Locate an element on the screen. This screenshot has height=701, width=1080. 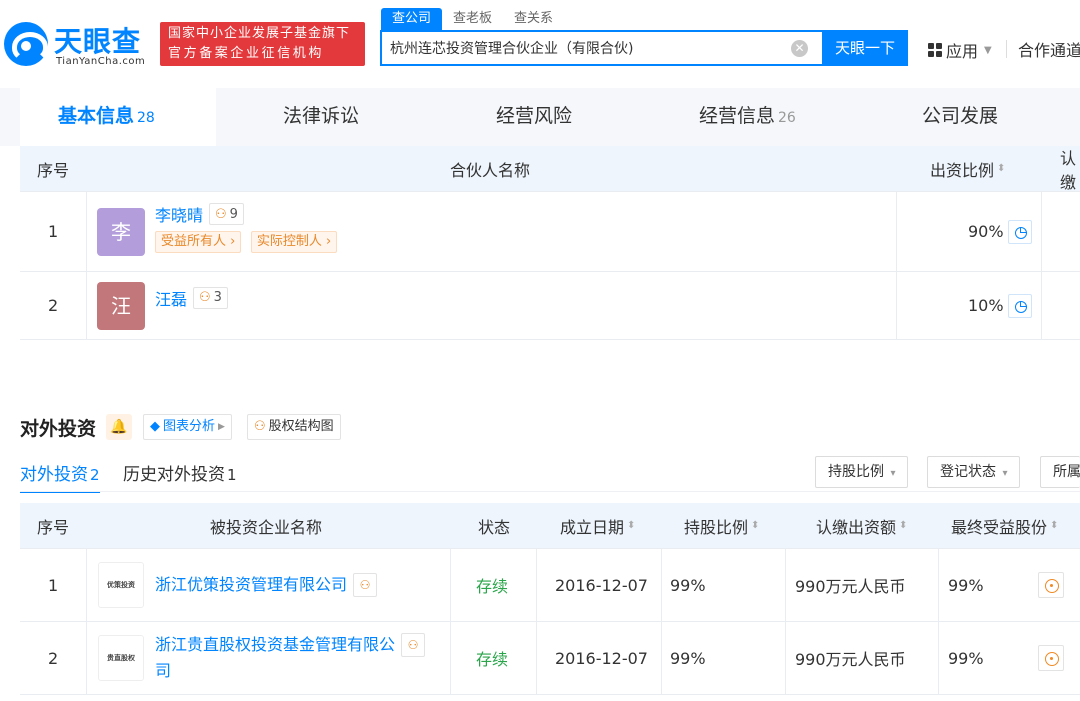
apps-label: 应用 is located at coordinates (962, 51).